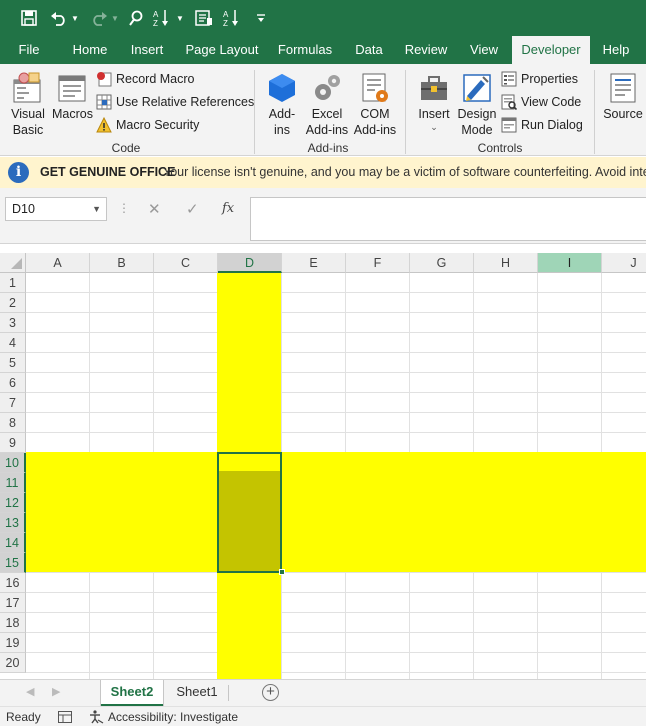 Image resolution: width=646 pixels, height=726 pixels. What do you see at coordinates (13, 623) in the screenshot?
I see `row-header-18: 18` at bounding box center [13, 623].